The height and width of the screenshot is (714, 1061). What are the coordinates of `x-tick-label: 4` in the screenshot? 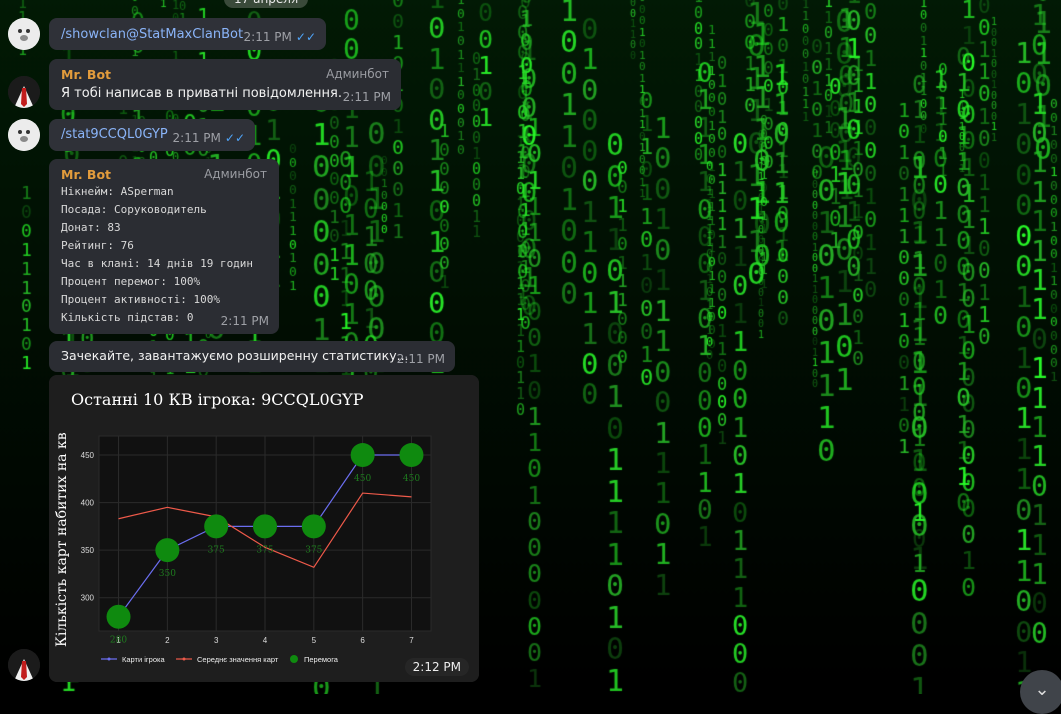 It's located at (265, 640).